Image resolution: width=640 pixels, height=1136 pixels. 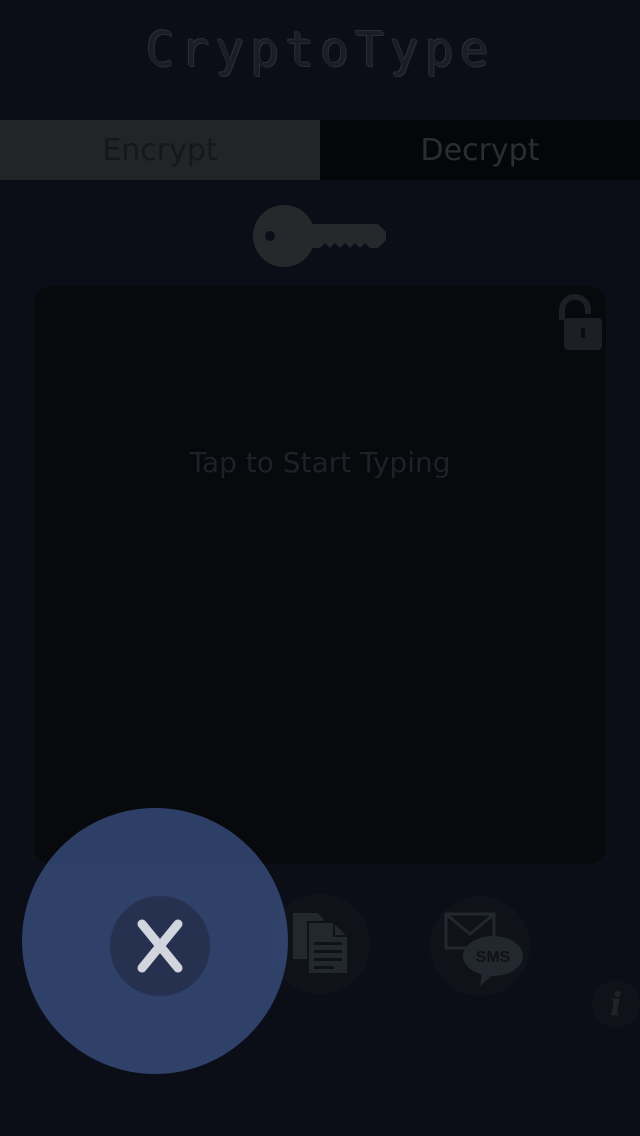 I want to click on mode-tabs: Encrypt Decrypt, so click(x=320, y=150).